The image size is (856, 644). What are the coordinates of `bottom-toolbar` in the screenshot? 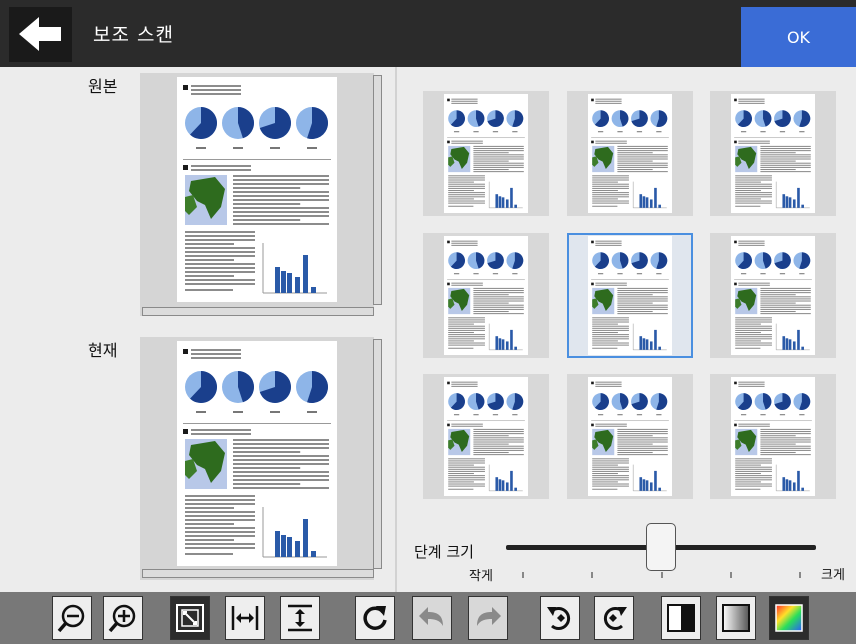 It's located at (428, 618).